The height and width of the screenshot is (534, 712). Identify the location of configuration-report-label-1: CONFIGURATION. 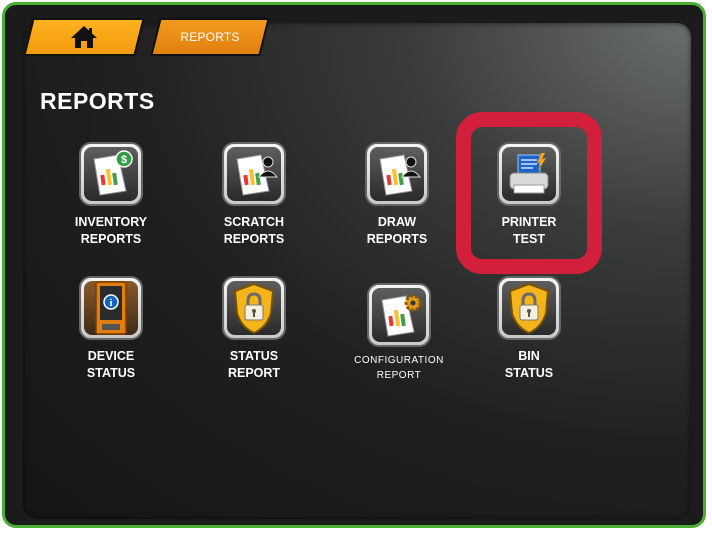
(399, 360).